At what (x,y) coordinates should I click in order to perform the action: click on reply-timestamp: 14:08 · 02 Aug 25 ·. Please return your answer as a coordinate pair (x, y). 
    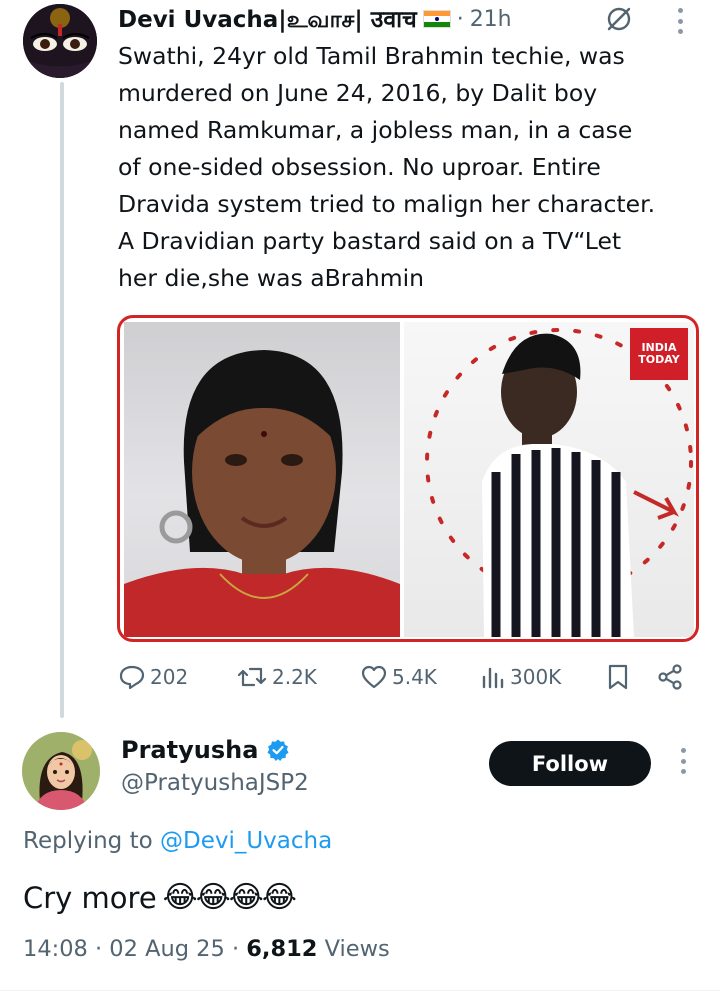
    Looking at the image, I should click on (131, 949).